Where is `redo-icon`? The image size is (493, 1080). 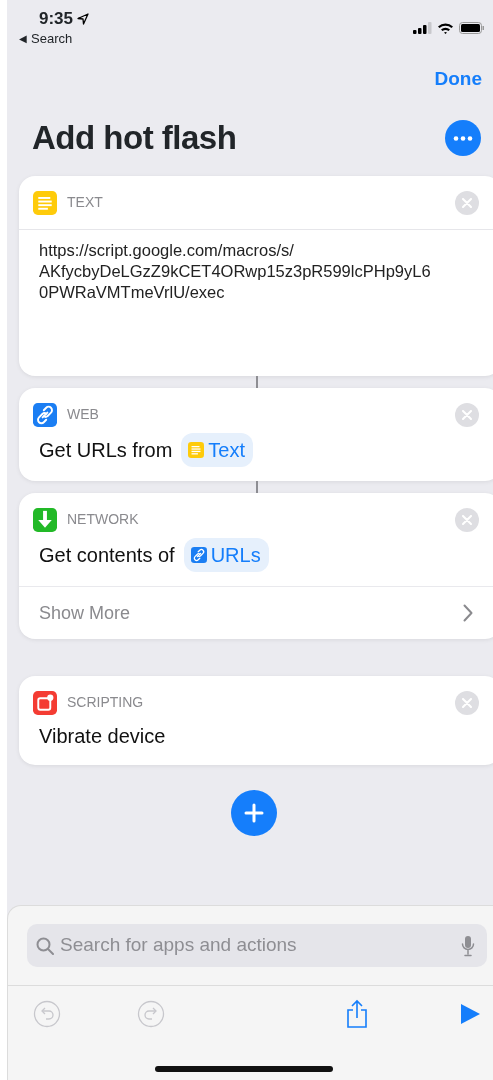
redo-icon is located at coordinates (151, 1013).